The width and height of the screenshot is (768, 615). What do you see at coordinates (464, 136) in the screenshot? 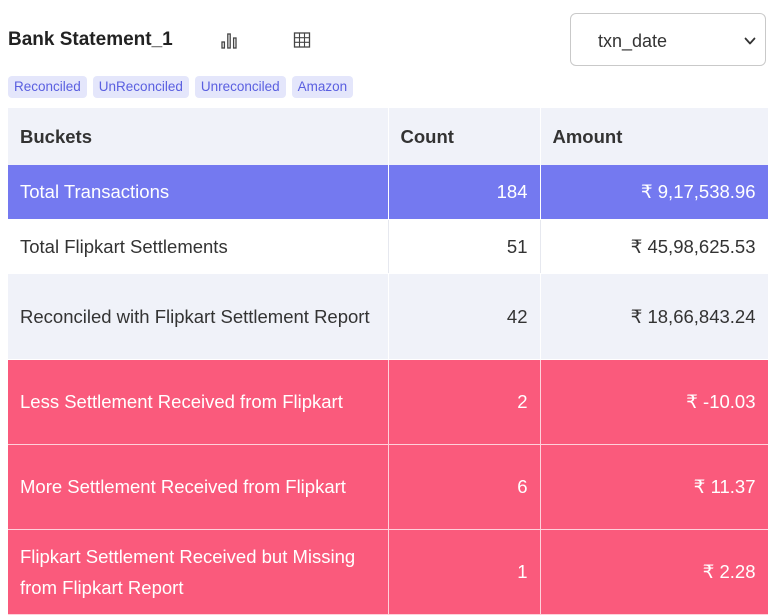
I see `column-header-count: Count` at bounding box center [464, 136].